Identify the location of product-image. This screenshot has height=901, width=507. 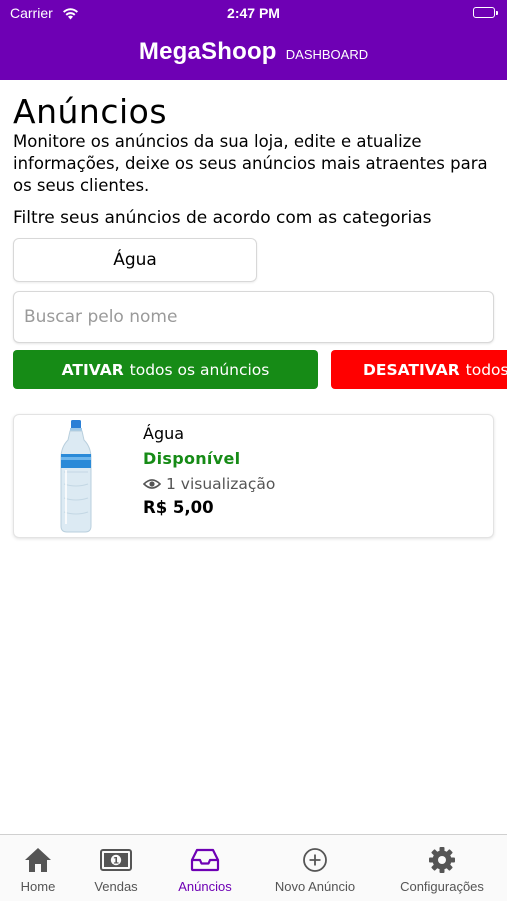
(76, 479).